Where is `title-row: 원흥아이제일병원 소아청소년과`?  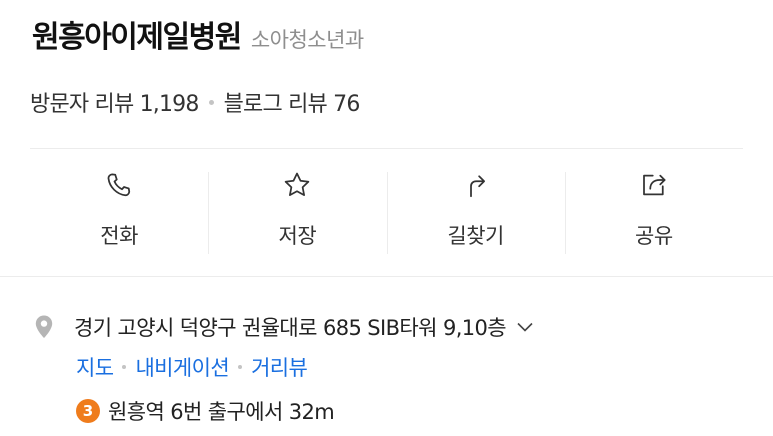
title-row: 원흥아이제일병원 소아청소년과 is located at coordinates (198, 34).